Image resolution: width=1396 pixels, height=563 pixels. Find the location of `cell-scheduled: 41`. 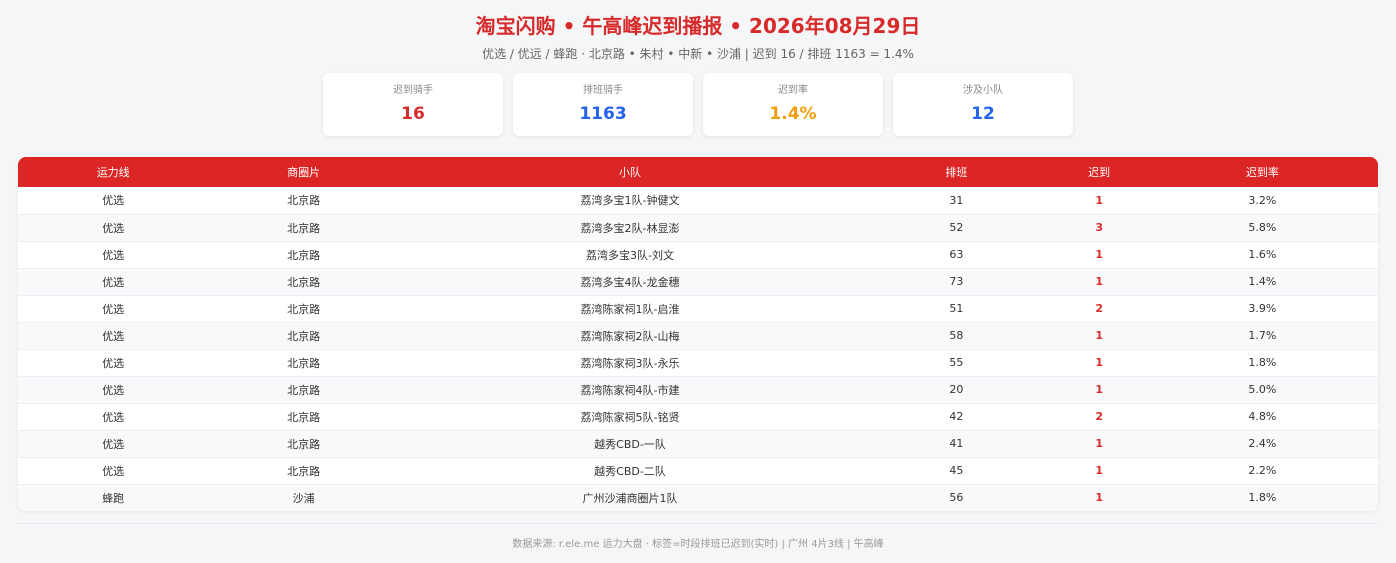

cell-scheduled: 41 is located at coordinates (956, 443).